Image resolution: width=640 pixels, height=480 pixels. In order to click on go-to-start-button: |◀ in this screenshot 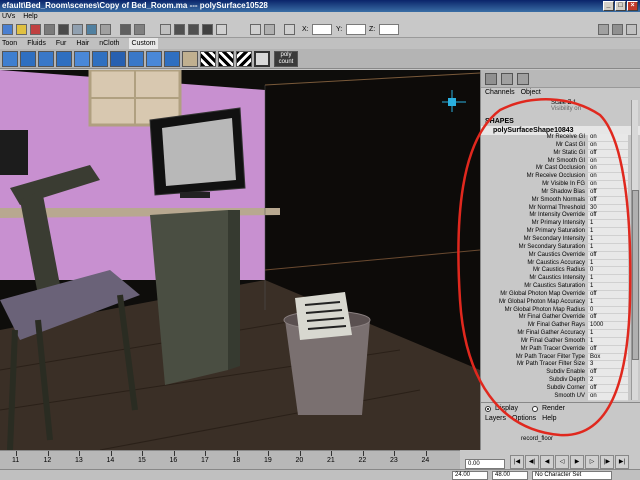, I will do `click(517, 462)`.